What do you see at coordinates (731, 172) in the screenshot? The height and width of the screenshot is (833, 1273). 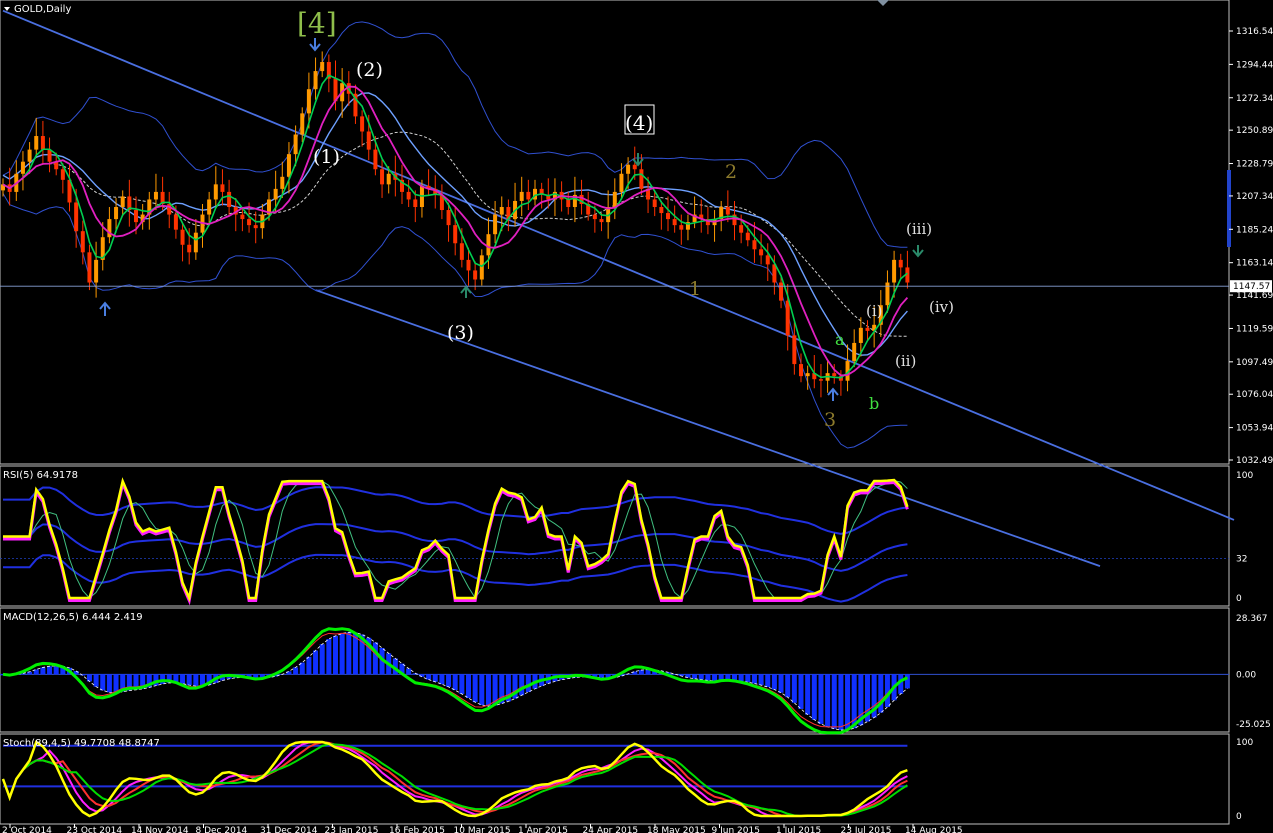 I see `wave-label-2-gold: 2` at bounding box center [731, 172].